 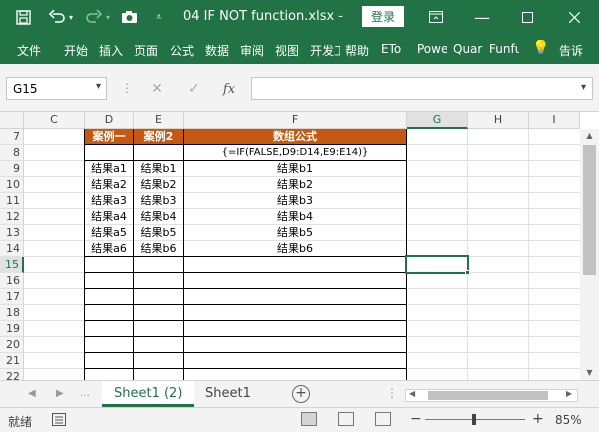 What do you see at coordinates (182, 50) in the screenshot?
I see `tab-formulas: 公式` at bounding box center [182, 50].